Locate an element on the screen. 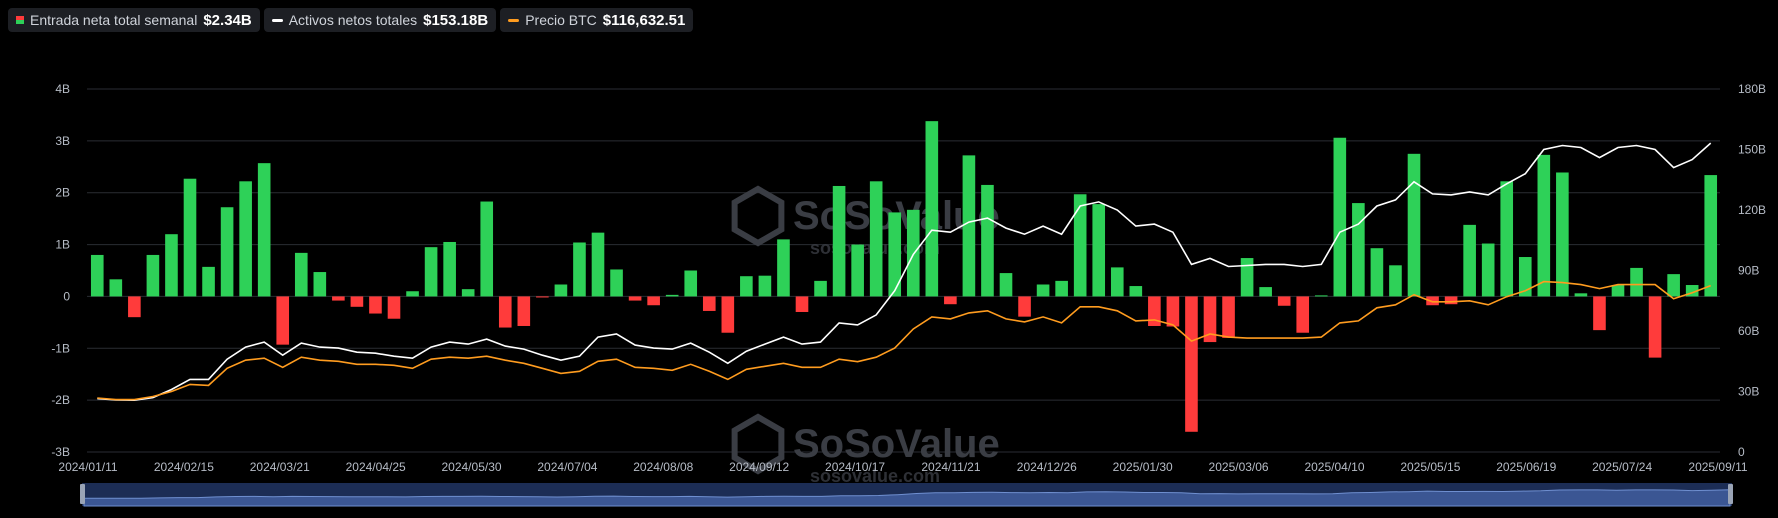 Image resolution: width=1778 pixels, height=518 pixels. x-tick-label: 2025/05/15 is located at coordinates (1430, 467).